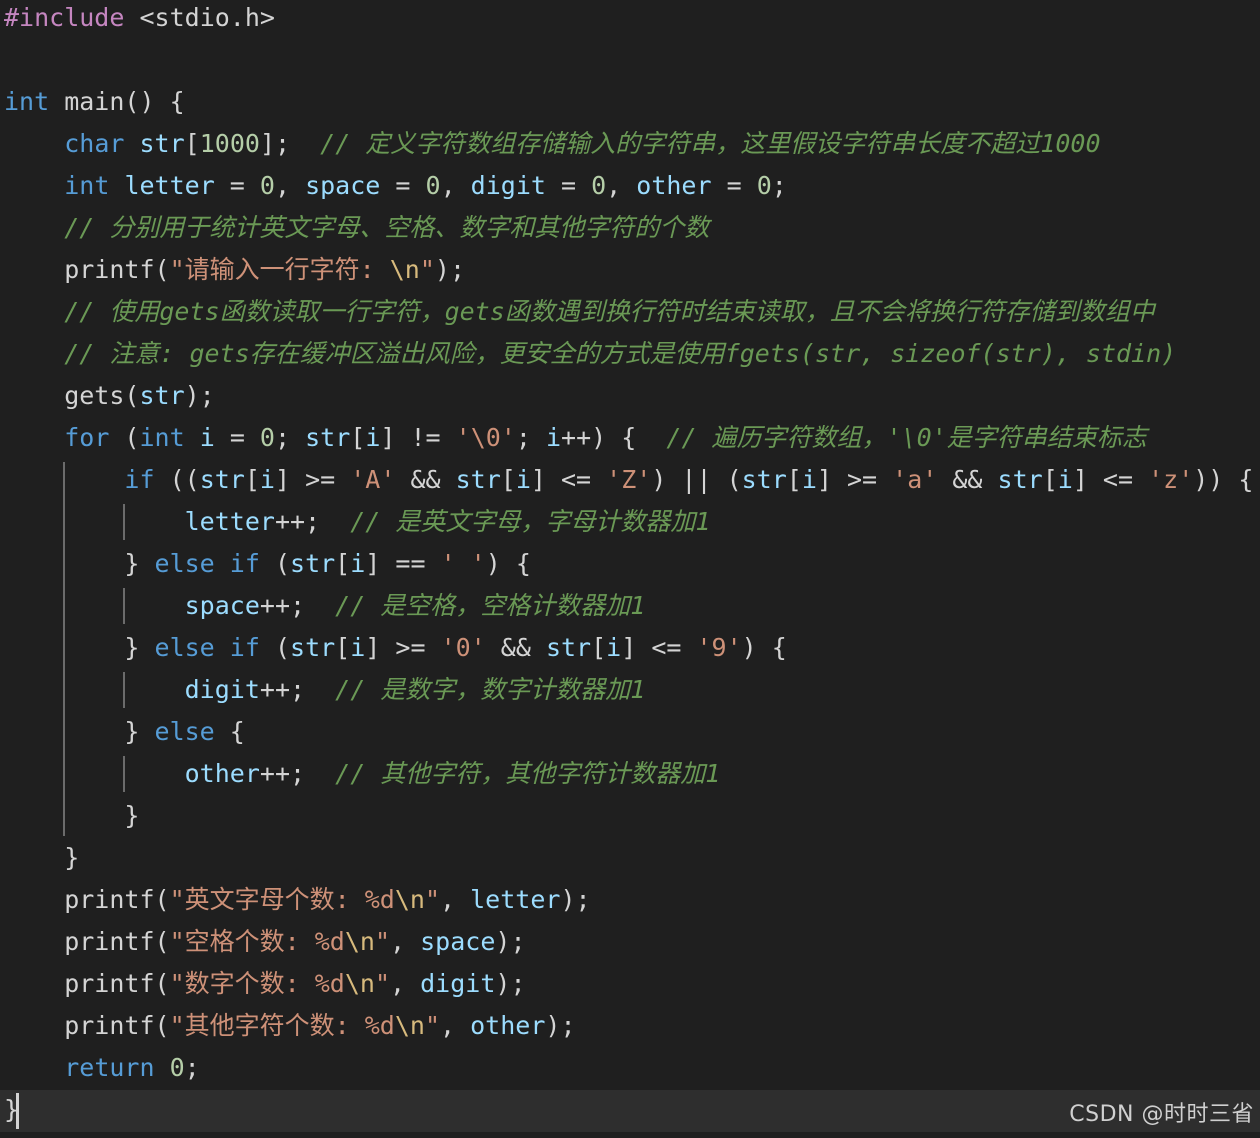 This screenshot has height=1138, width=1260. I want to click on code-token: "其他字符个数: %d, so click(282, 1025).